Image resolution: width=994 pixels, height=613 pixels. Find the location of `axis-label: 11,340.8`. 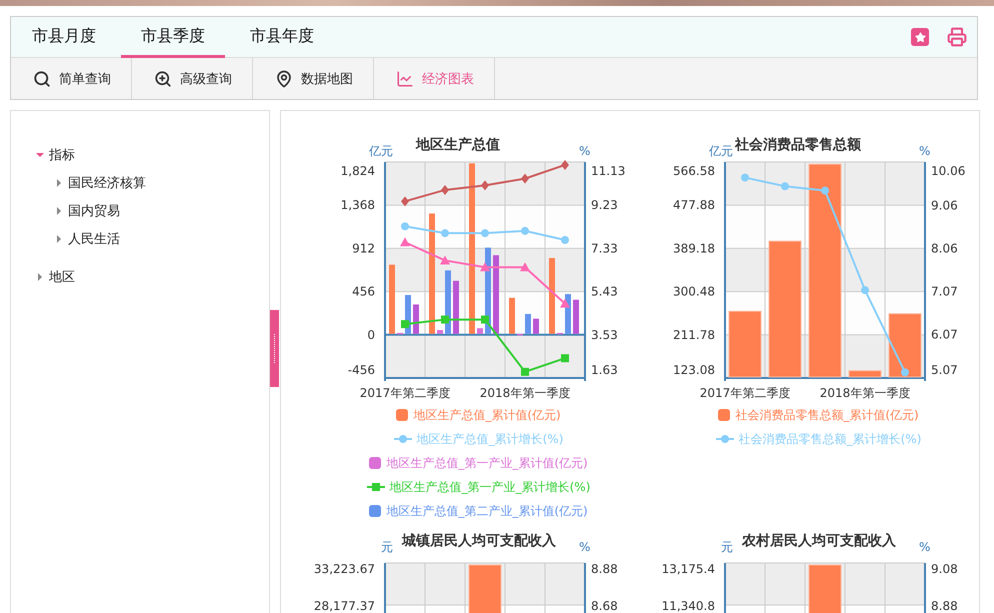

axis-label: 11,340.8 is located at coordinates (688, 606).